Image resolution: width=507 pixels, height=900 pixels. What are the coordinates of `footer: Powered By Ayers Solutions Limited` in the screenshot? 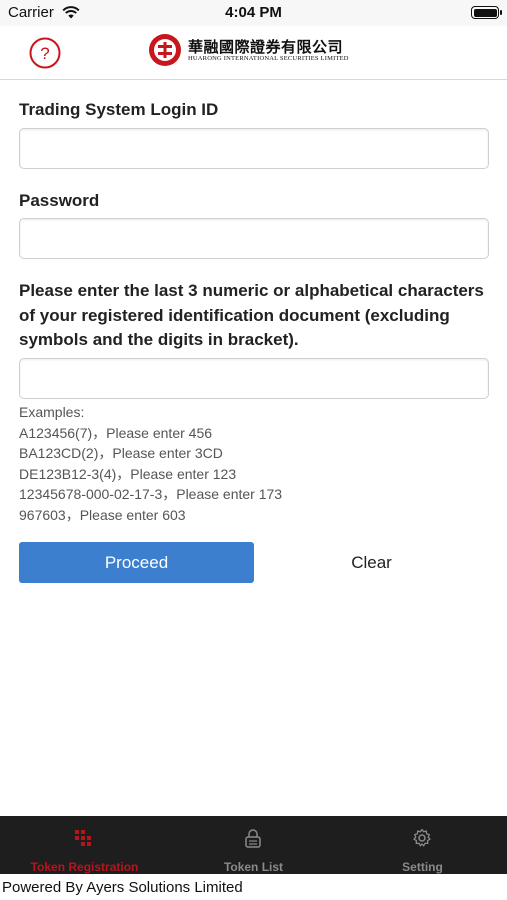 It's located at (253, 887).